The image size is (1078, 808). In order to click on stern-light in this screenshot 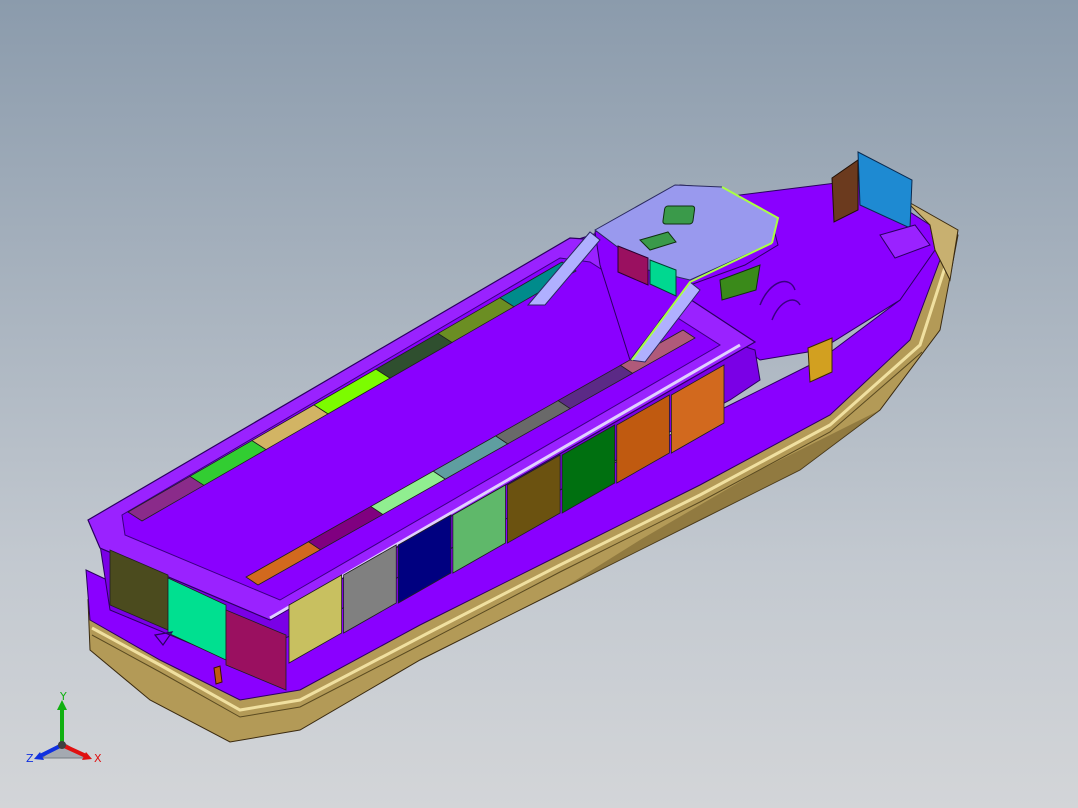, I will do `click(218, 675)`.